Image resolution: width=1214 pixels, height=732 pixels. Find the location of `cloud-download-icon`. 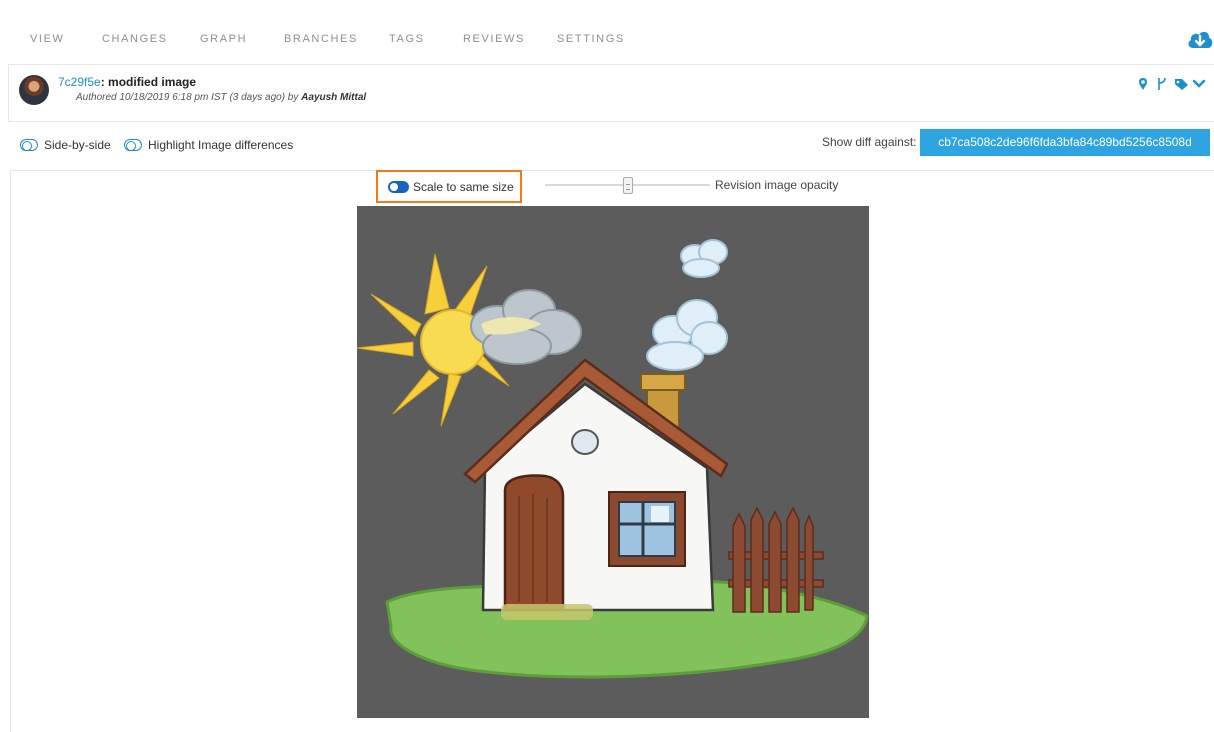

cloud-download-icon is located at coordinates (1200, 40).